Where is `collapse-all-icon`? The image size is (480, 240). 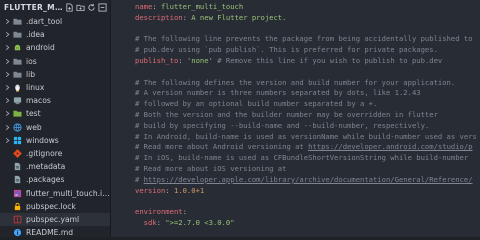 collapse-all-icon is located at coordinates (102, 7).